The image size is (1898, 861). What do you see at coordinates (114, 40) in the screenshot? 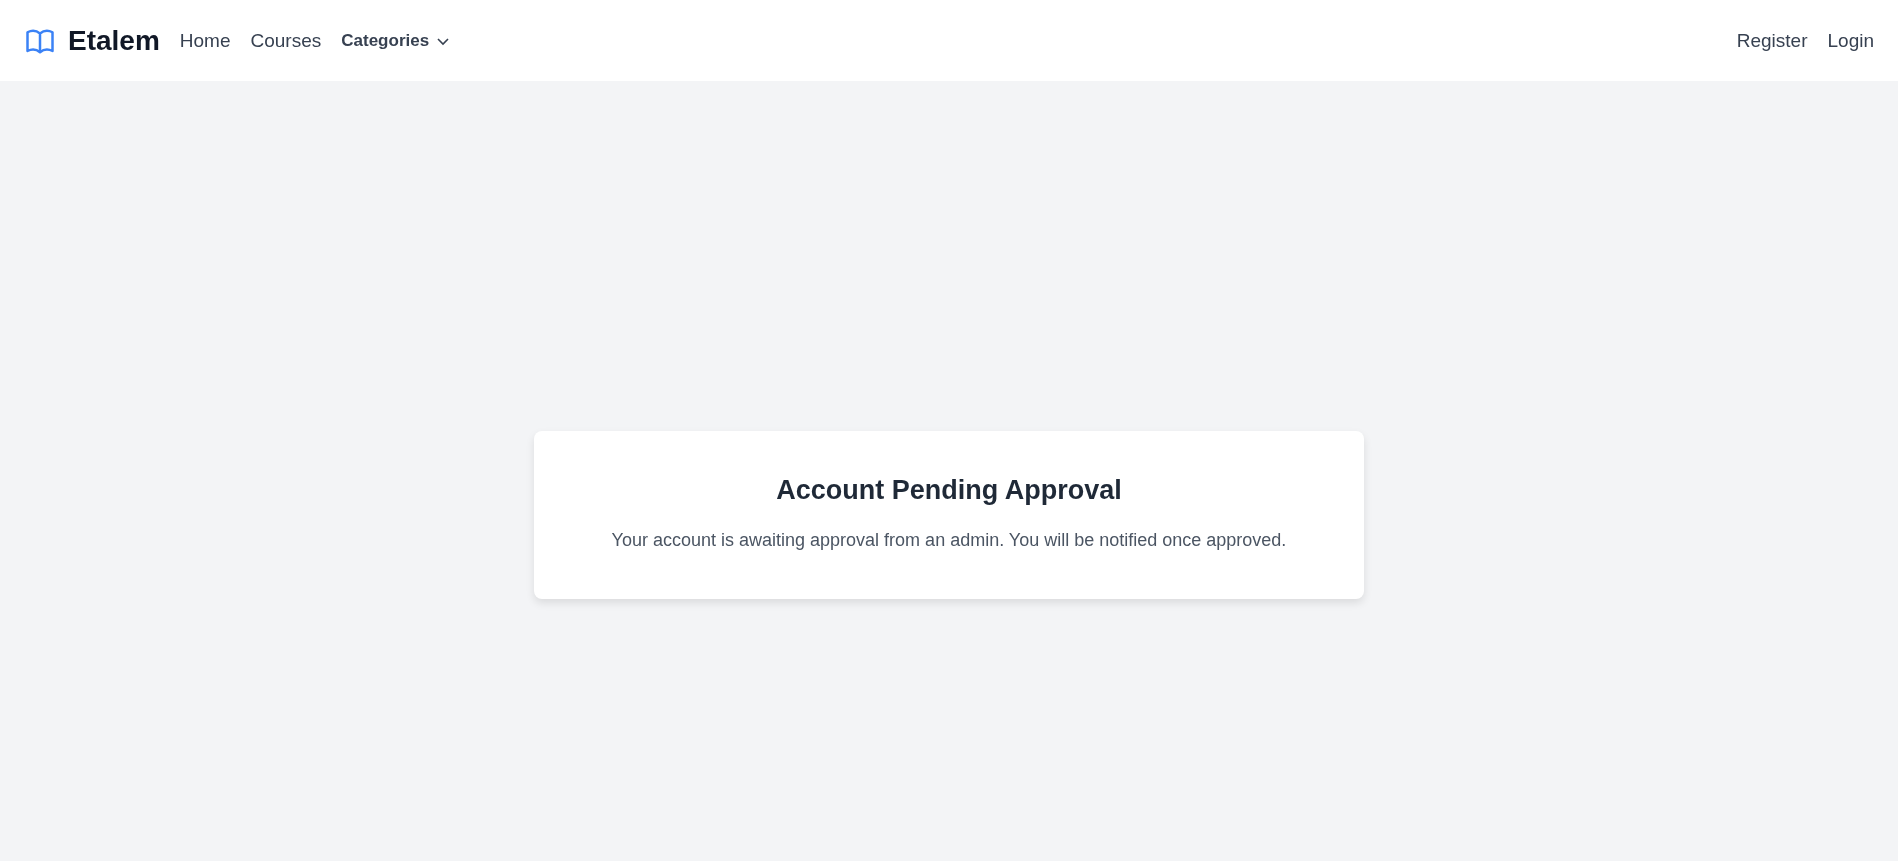
I see `brand-link: Etalem` at bounding box center [114, 40].